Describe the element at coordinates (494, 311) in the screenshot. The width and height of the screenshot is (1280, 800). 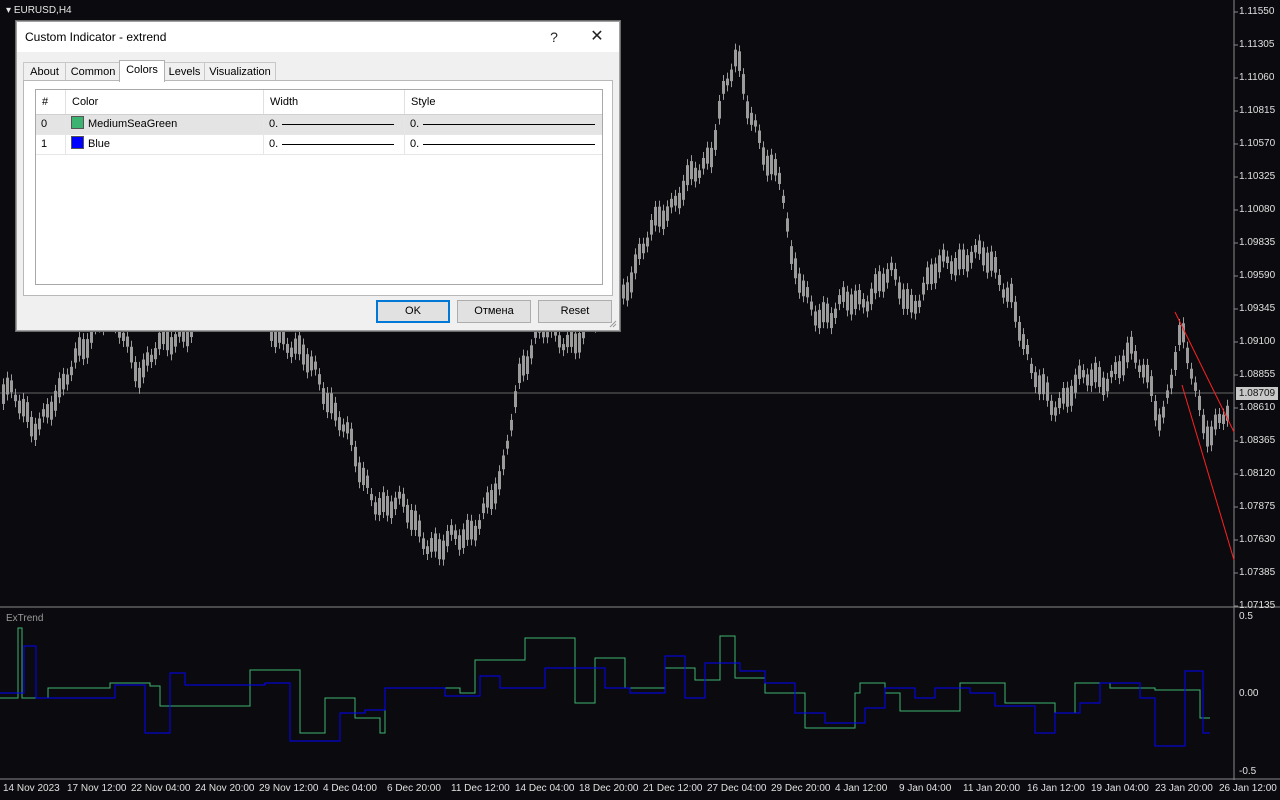
I see `cancel-button: Отмена` at that location.